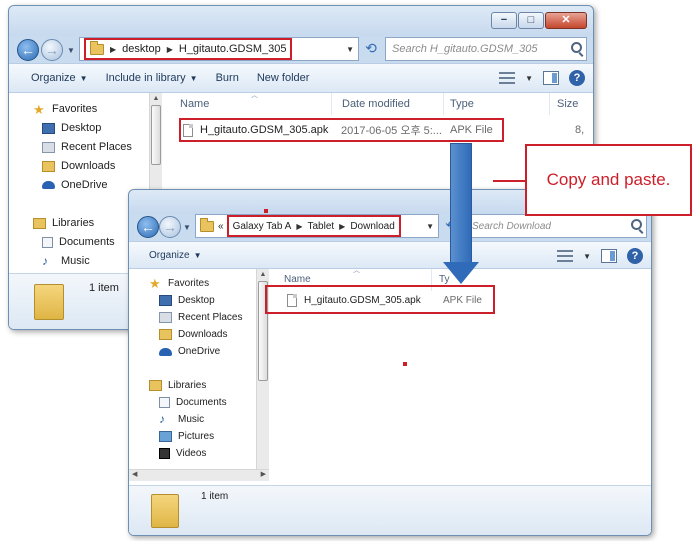 The height and width of the screenshot is (541, 698). Describe the element at coordinates (134, 474) in the screenshot. I see `scroll-left-icon: ◀` at that location.